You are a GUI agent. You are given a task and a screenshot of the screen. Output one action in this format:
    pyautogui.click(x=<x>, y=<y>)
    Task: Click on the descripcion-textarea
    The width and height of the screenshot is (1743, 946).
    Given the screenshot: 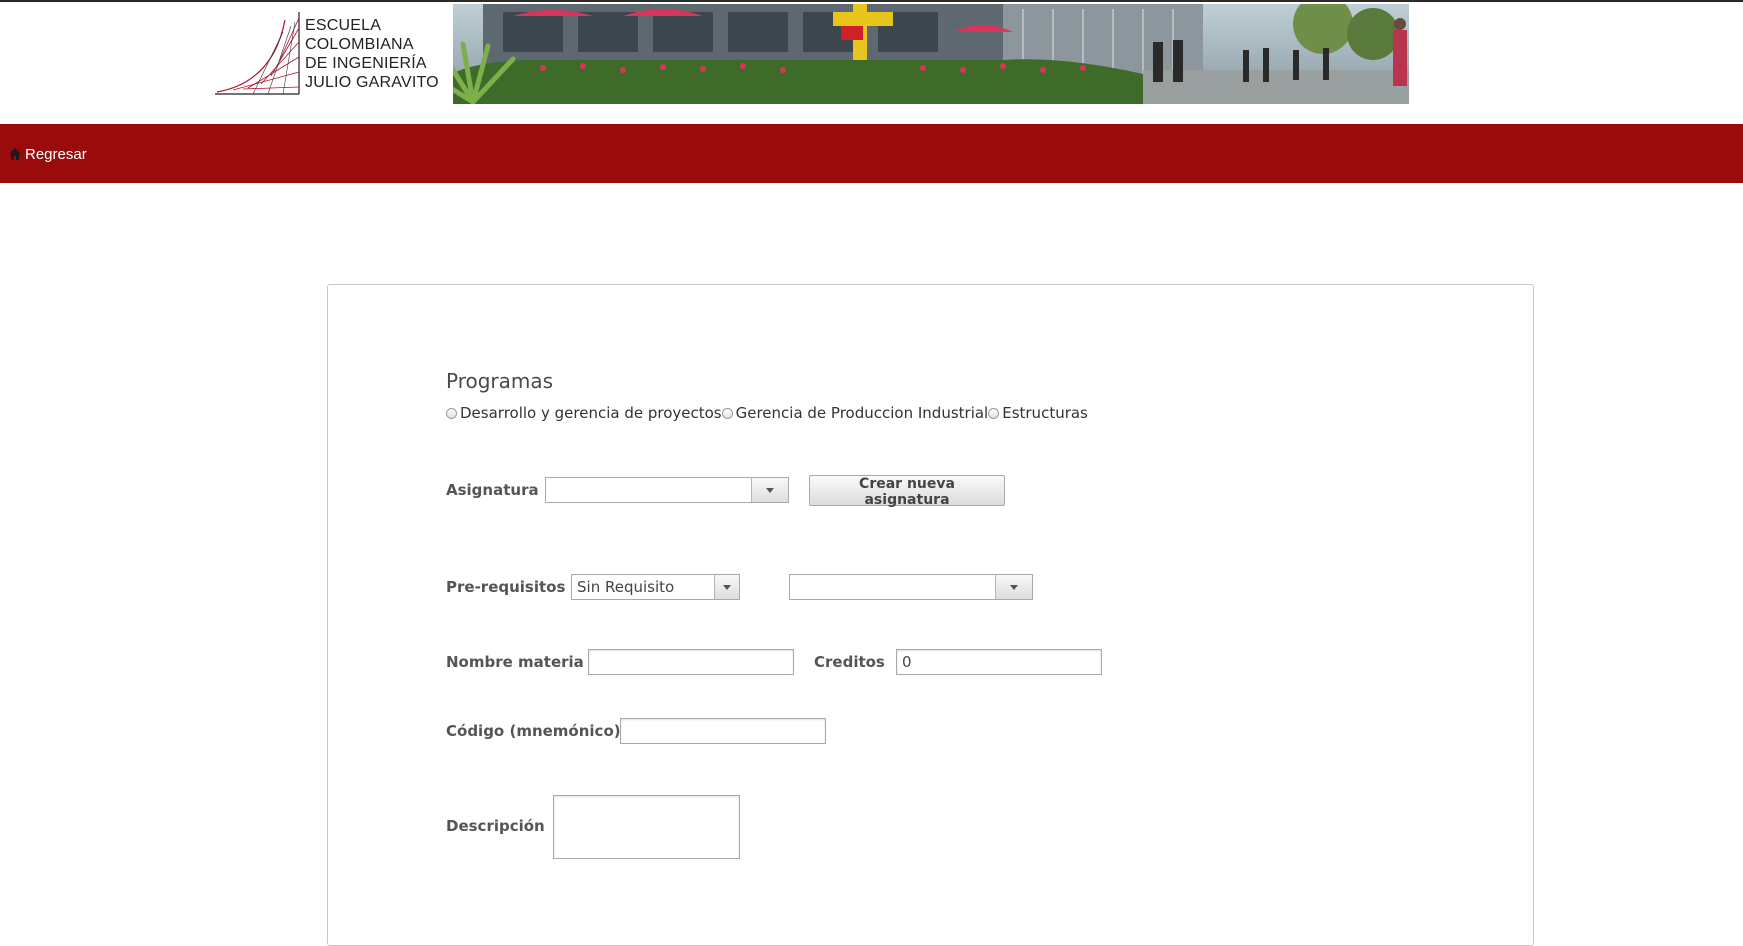 What is the action you would take?
    pyautogui.click(x=646, y=827)
    